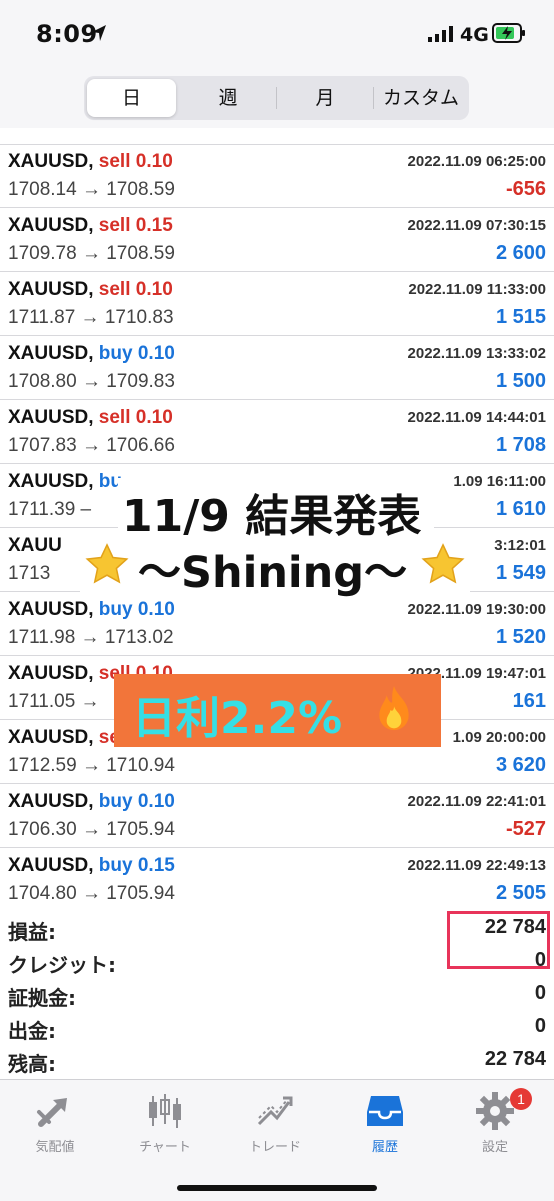 The width and height of the screenshot is (554, 1201). What do you see at coordinates (476, 353) in the screenshot?
I see `trade-datetime: 2022.11.09 13:33:02` at bounding box center [476, 353].